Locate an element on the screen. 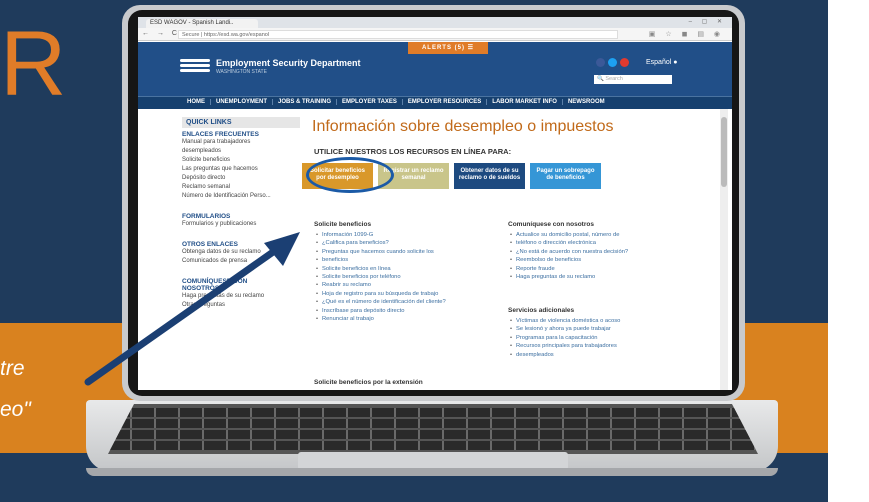 This screenshot has height=502, width=869. window-controls: – ▢ ✕ is located at coordinates (707, 21).